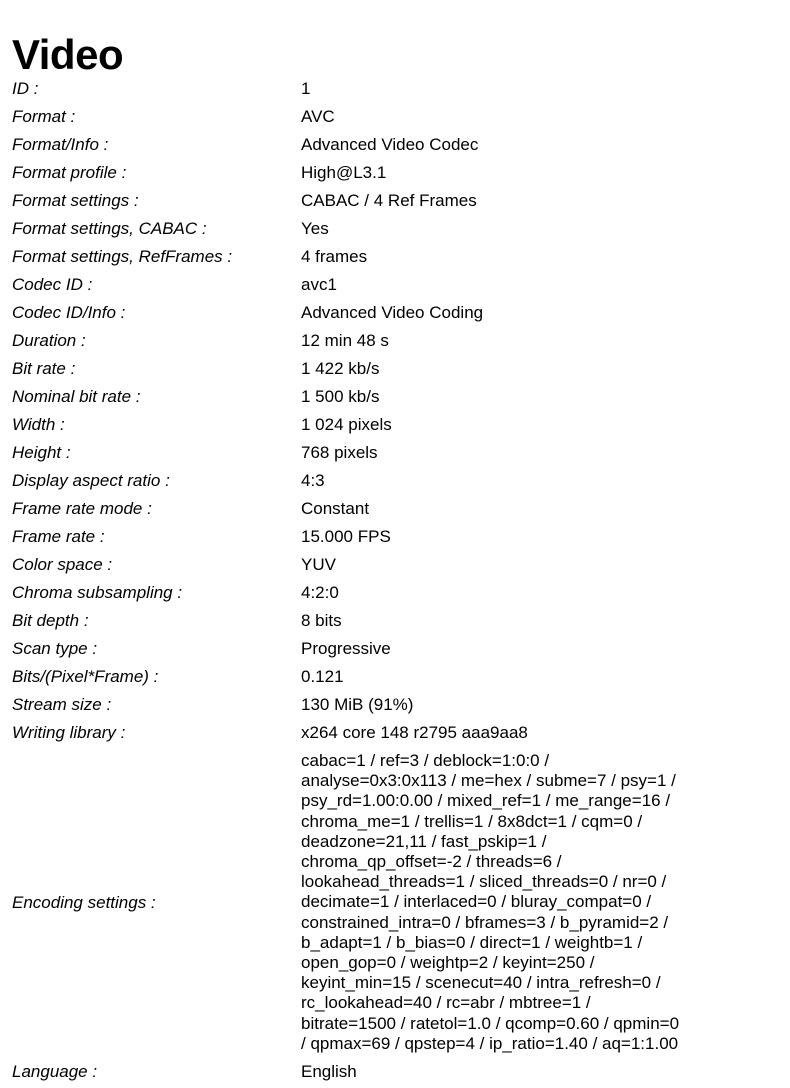 Image resolution: width=790 pixels, height=1088 pixels. Describe the element at coordinates (335, 508) in the screenshot. I see `property-value: Constant` at that location.